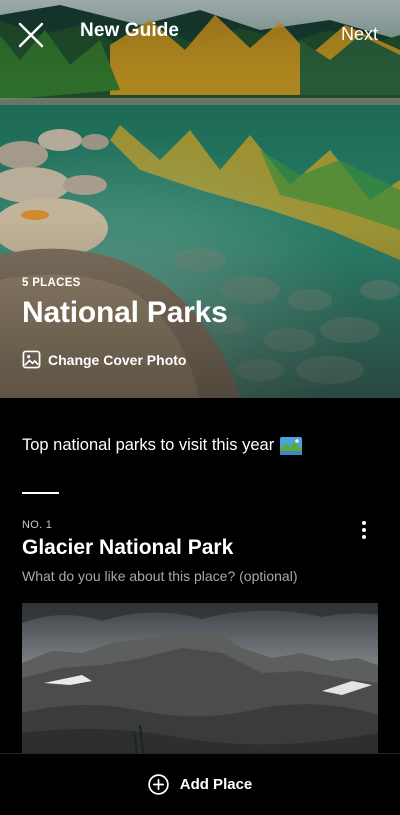 This screenshot has height=815, width=400. I want to click on guide-description: Top national parks to visit this year, so click(162, 445).